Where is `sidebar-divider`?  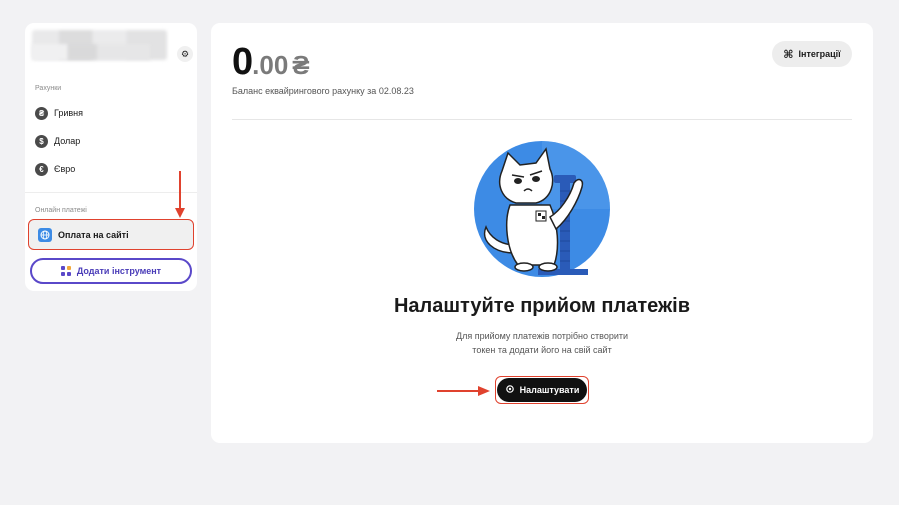
sidebar-divider is located at coordinates (111, 192).